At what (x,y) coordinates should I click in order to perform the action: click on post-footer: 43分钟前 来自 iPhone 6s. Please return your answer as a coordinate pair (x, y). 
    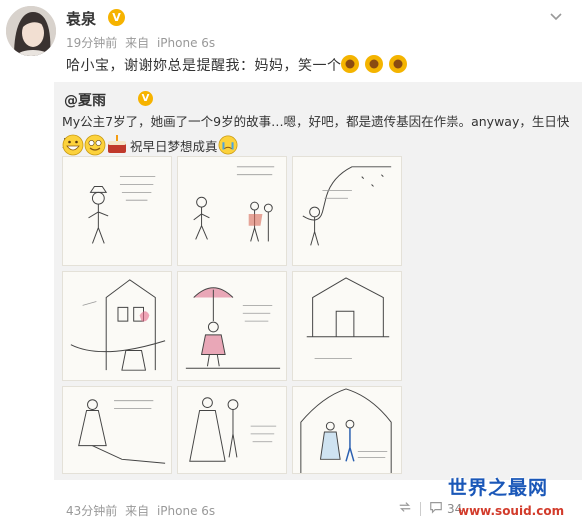
    Looking at the image, I should click on (142, 510).